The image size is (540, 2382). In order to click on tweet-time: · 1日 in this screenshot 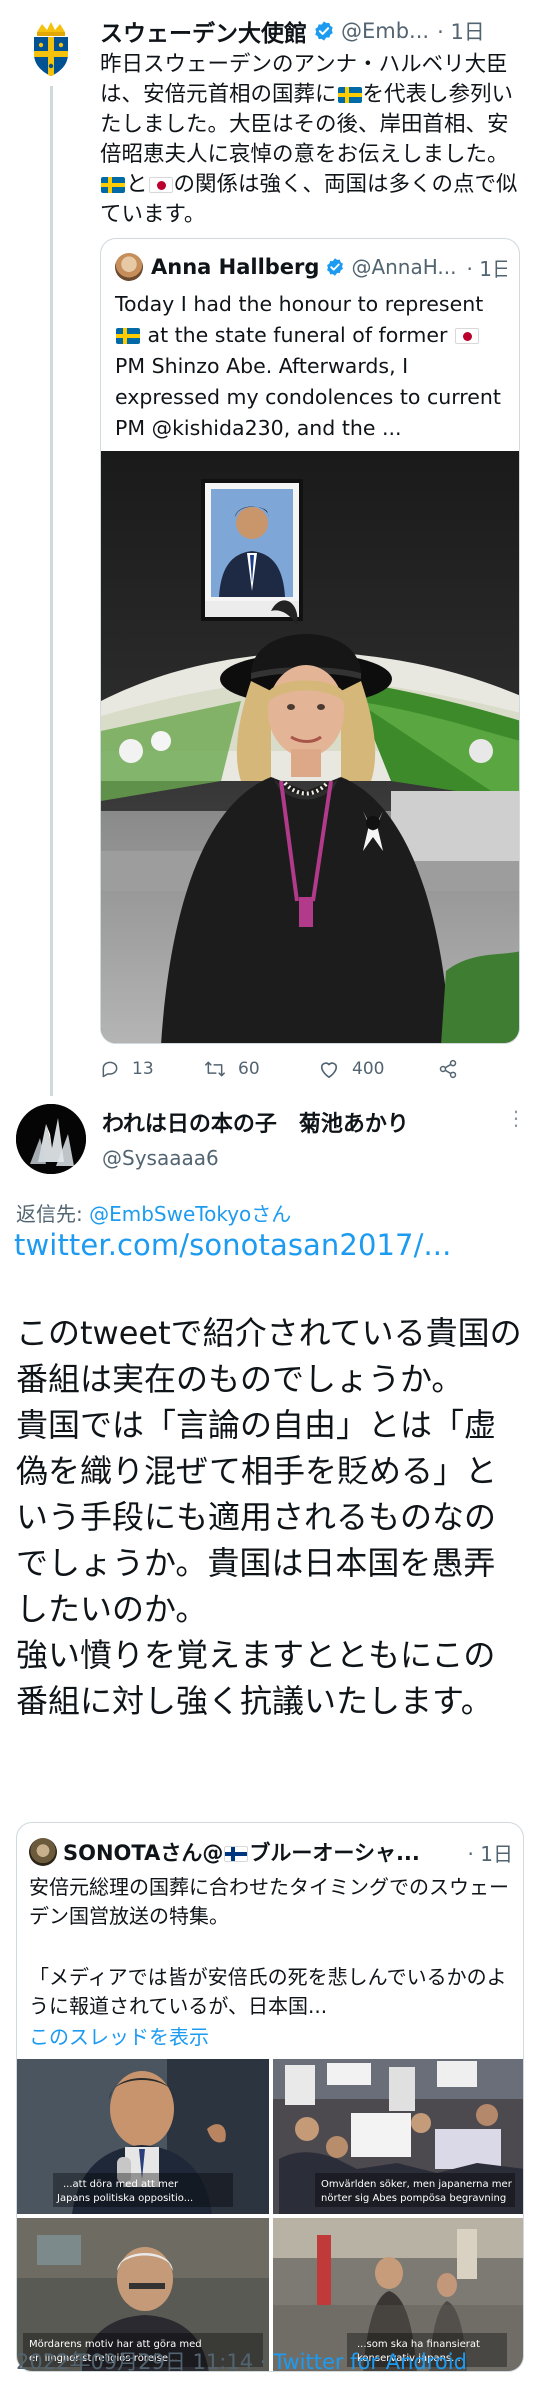, I will do `click(461, 31)`.